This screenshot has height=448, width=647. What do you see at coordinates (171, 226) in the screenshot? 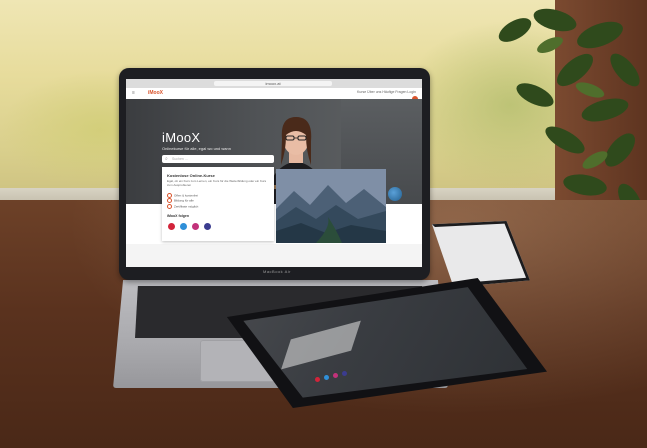
I see `youtube-icon` at bounding box center [171, 226].